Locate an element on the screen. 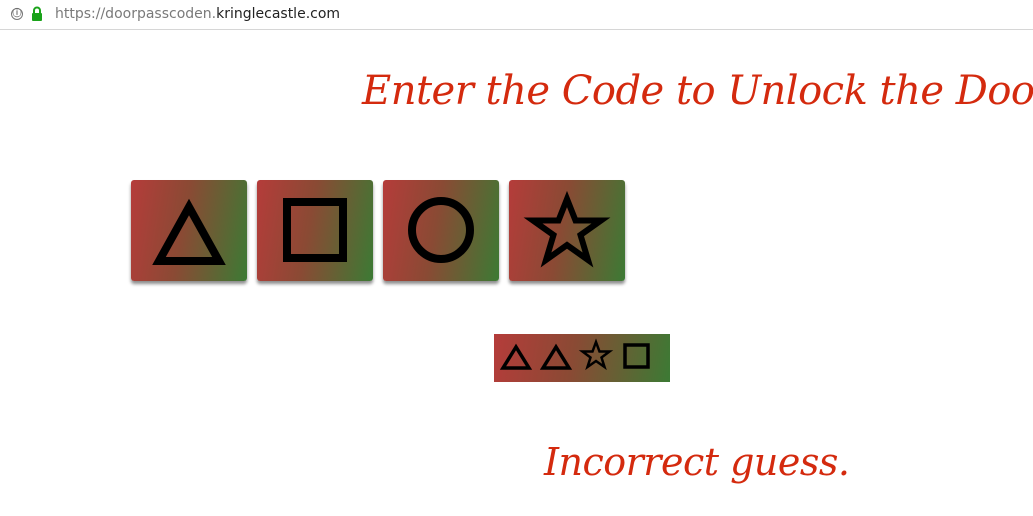 The image size is (1033, 516). triangle-button is located at coordinates (189, 230).